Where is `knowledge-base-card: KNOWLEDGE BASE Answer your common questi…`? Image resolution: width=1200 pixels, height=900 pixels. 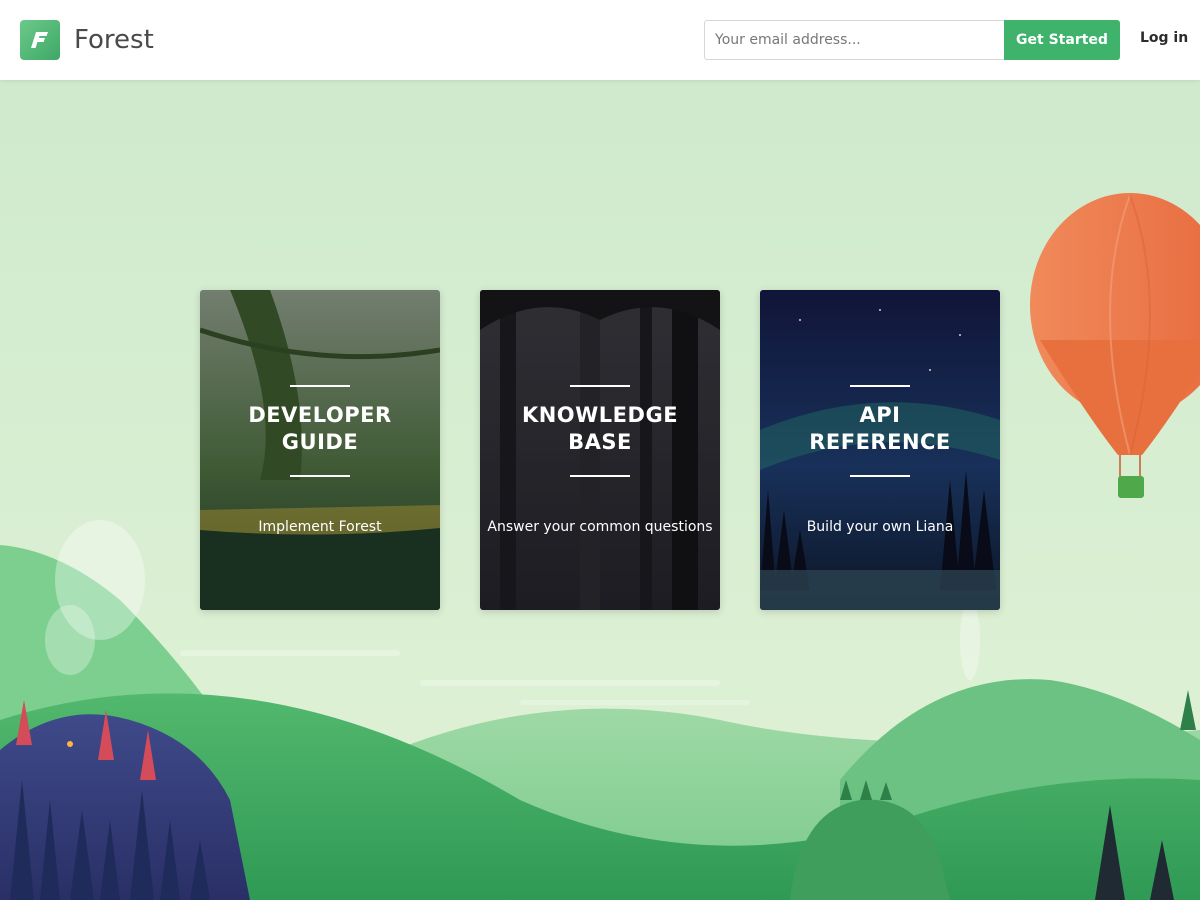
knowledge-base-card: KNOWLEDGE BASE Answer your common questi… is located at coordinates (600, 450).